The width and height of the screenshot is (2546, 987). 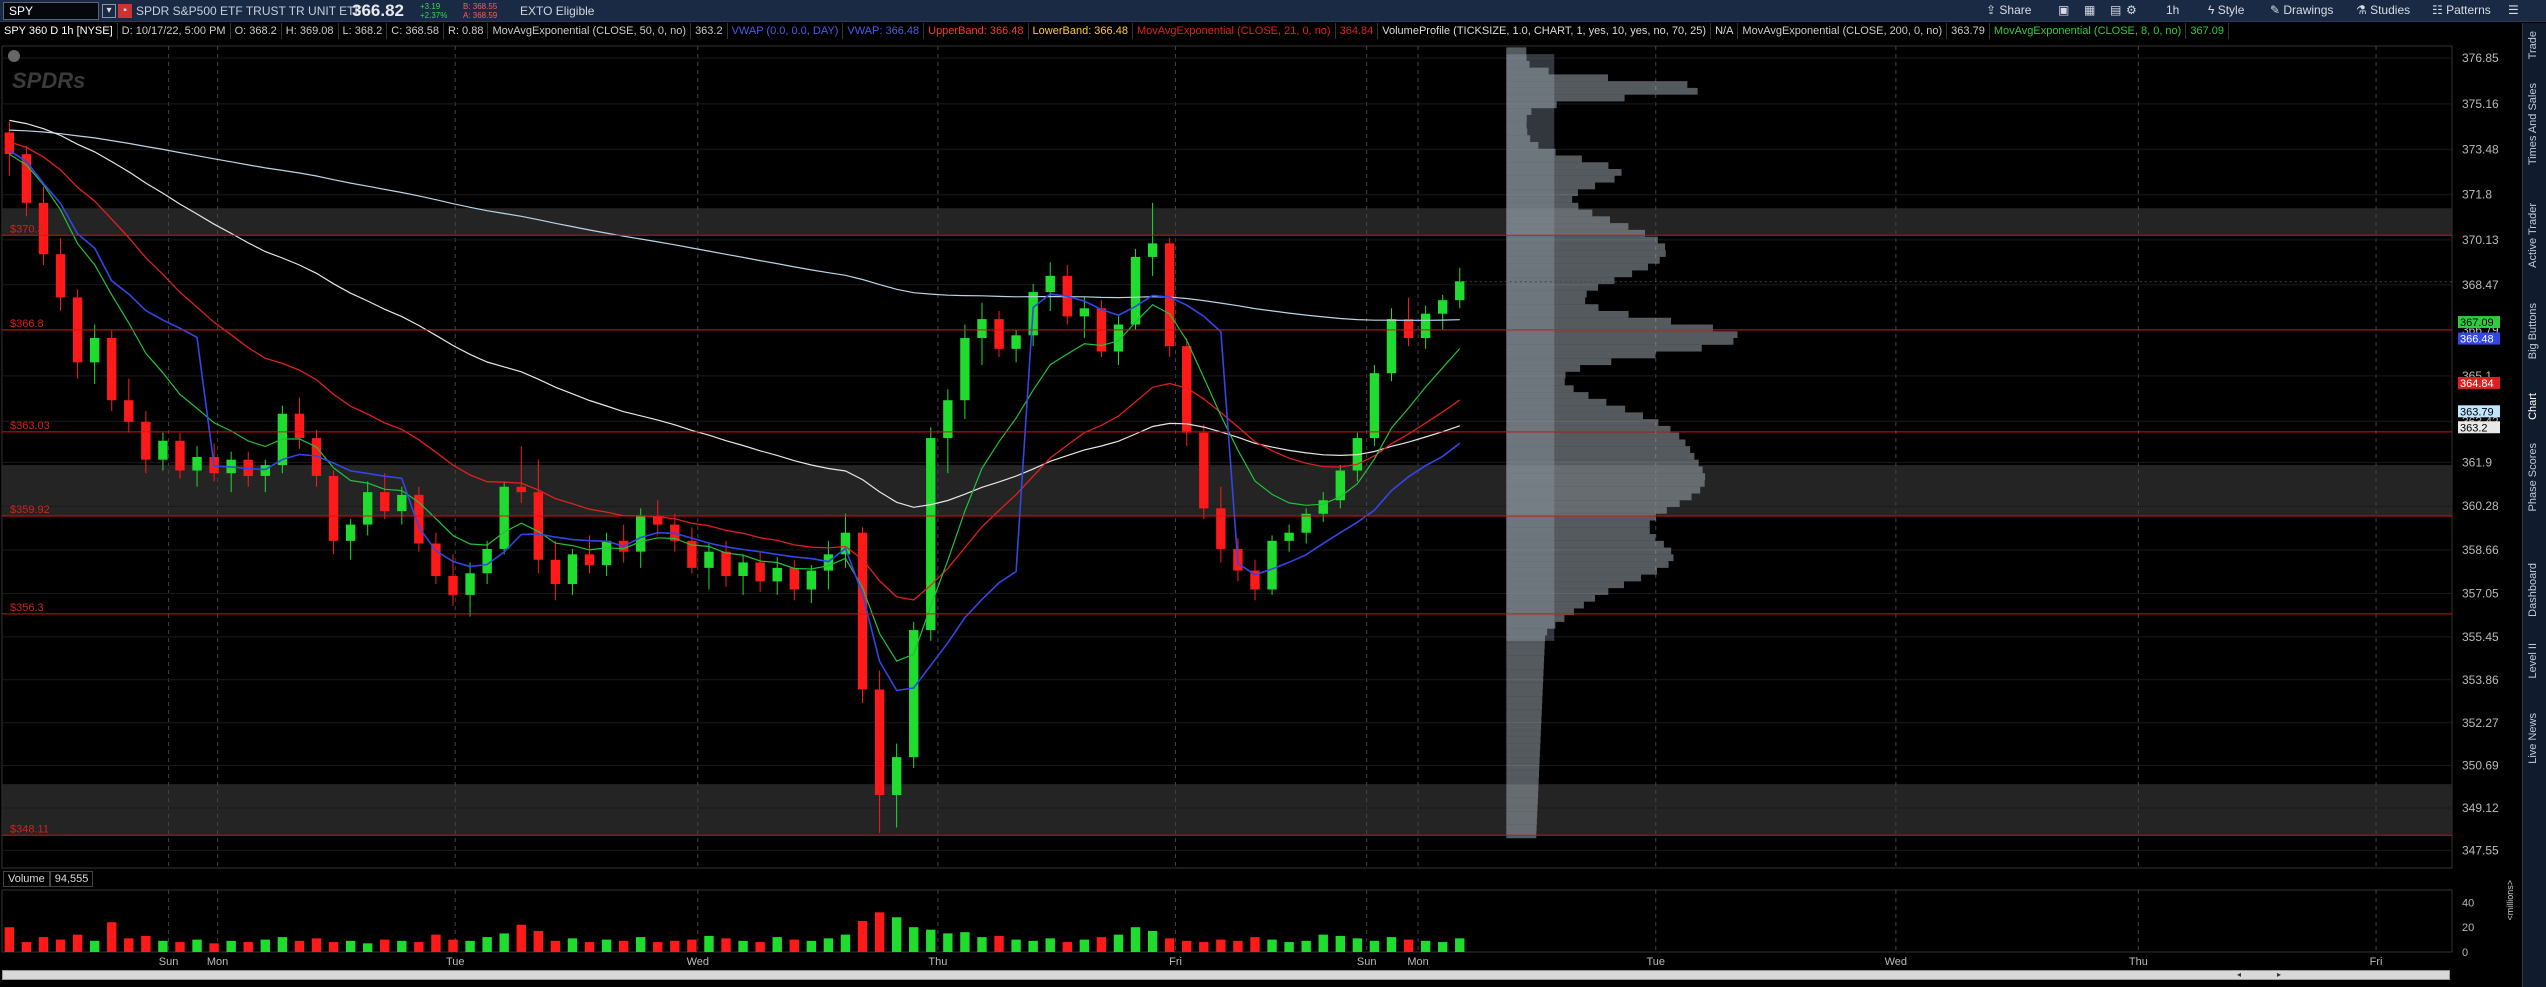 What do you see at coordinates (2468, 928) in the screenshot?
I see `volume-tick-label: 20` at bounding box center [2468, 928].